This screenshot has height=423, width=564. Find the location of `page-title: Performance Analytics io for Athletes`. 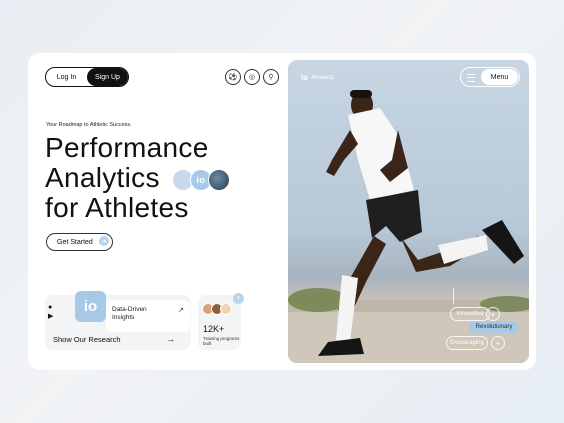

page-title: Performance Analytics io for Athletes is located at coordinates (137, 178).